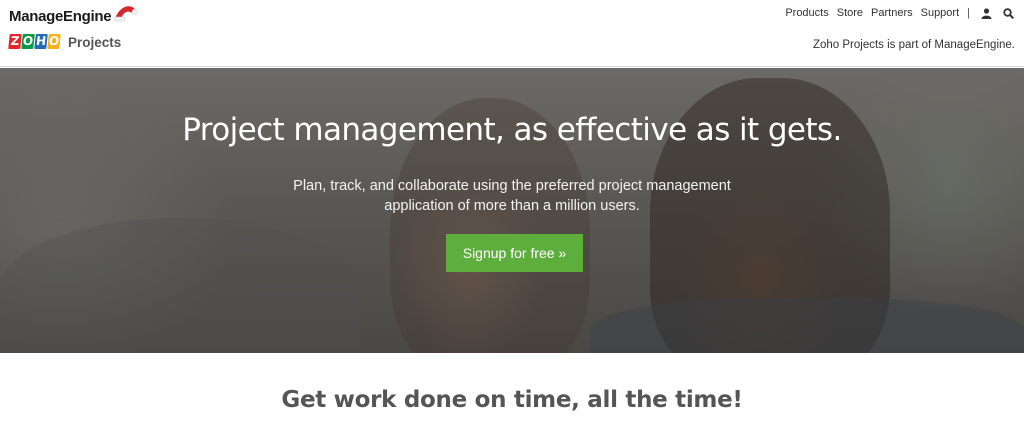 The height and width of the screenshot is (436, 1024). Describe the element at coordinates (514, 253) in the screenshot. I see `signup-button: Signup for free »` at that location.